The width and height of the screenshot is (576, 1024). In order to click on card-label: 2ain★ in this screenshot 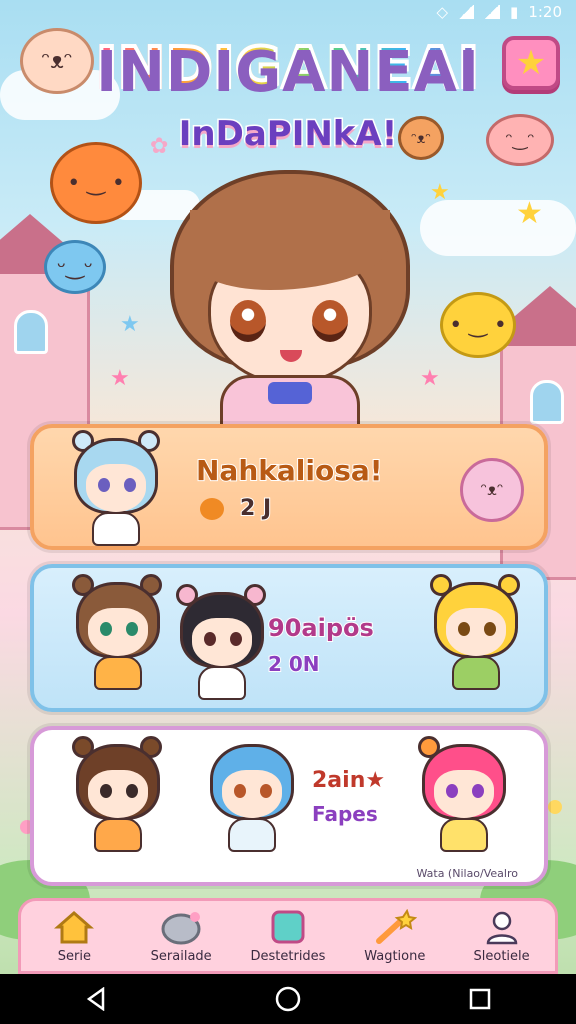, I will do `click(348, 780)`.